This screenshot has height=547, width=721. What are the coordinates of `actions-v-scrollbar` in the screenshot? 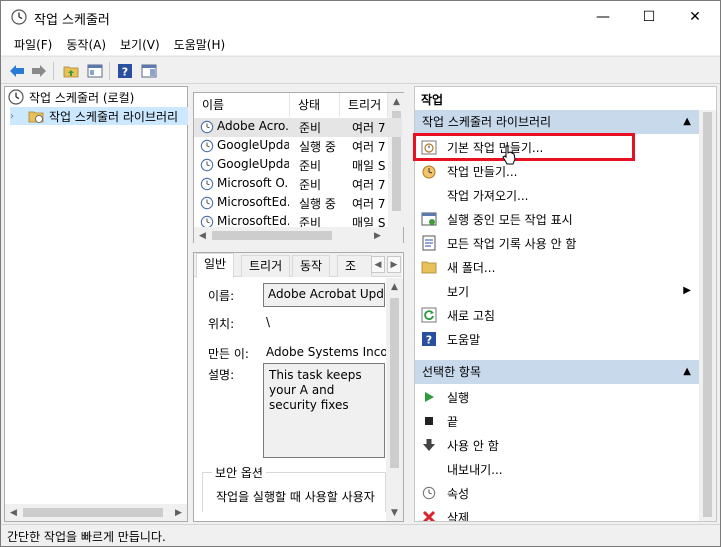 It's located at (707, 315).